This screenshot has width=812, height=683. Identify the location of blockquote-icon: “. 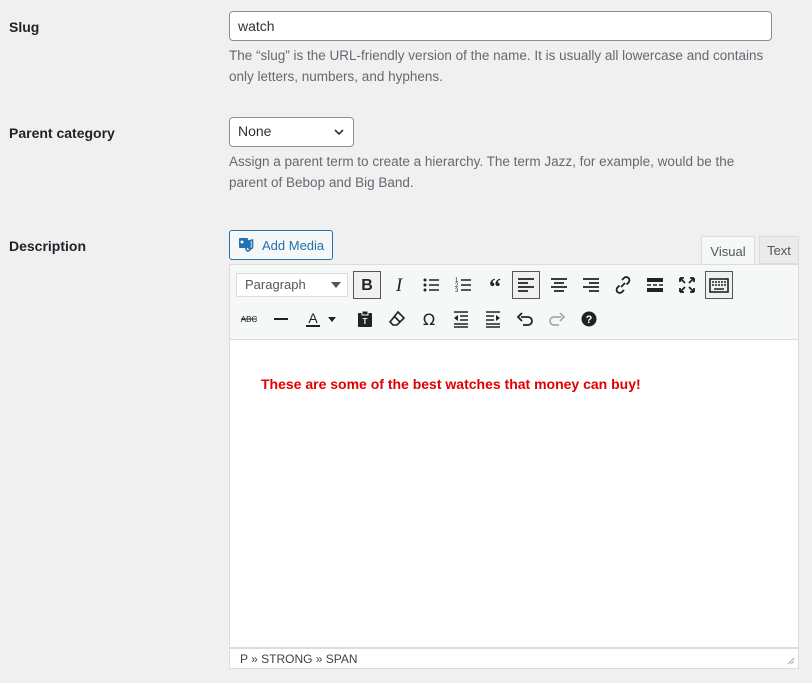
(495, 285).